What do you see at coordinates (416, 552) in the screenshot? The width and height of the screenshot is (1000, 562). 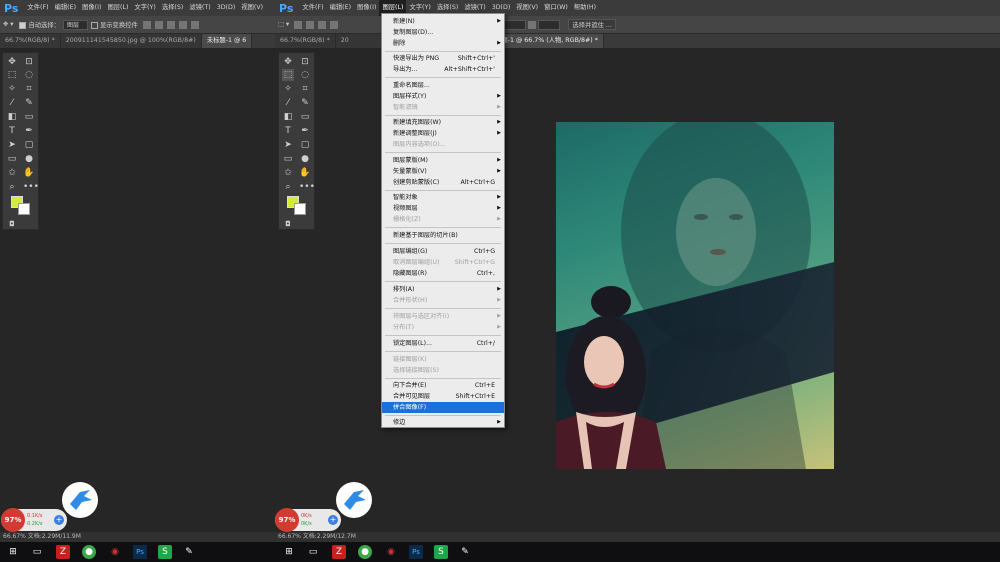 I see `photoshop-taskbar-icon: Ps` at bounding box center [416, 552].